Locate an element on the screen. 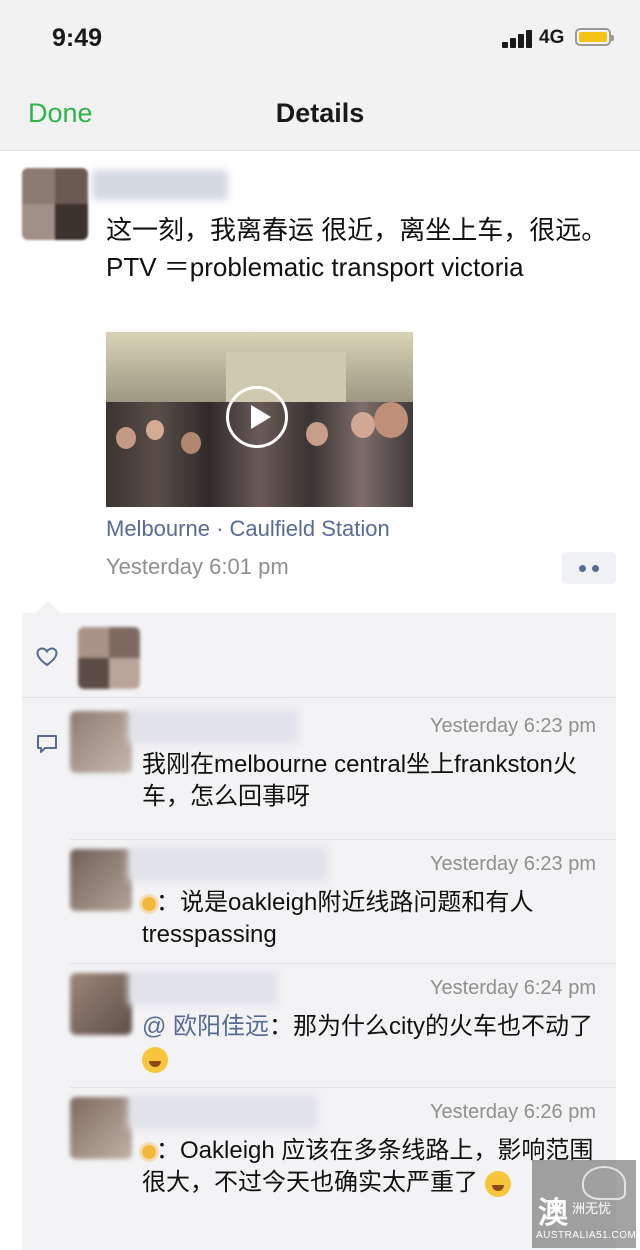  more-icon is located at coordinates (582, 568).